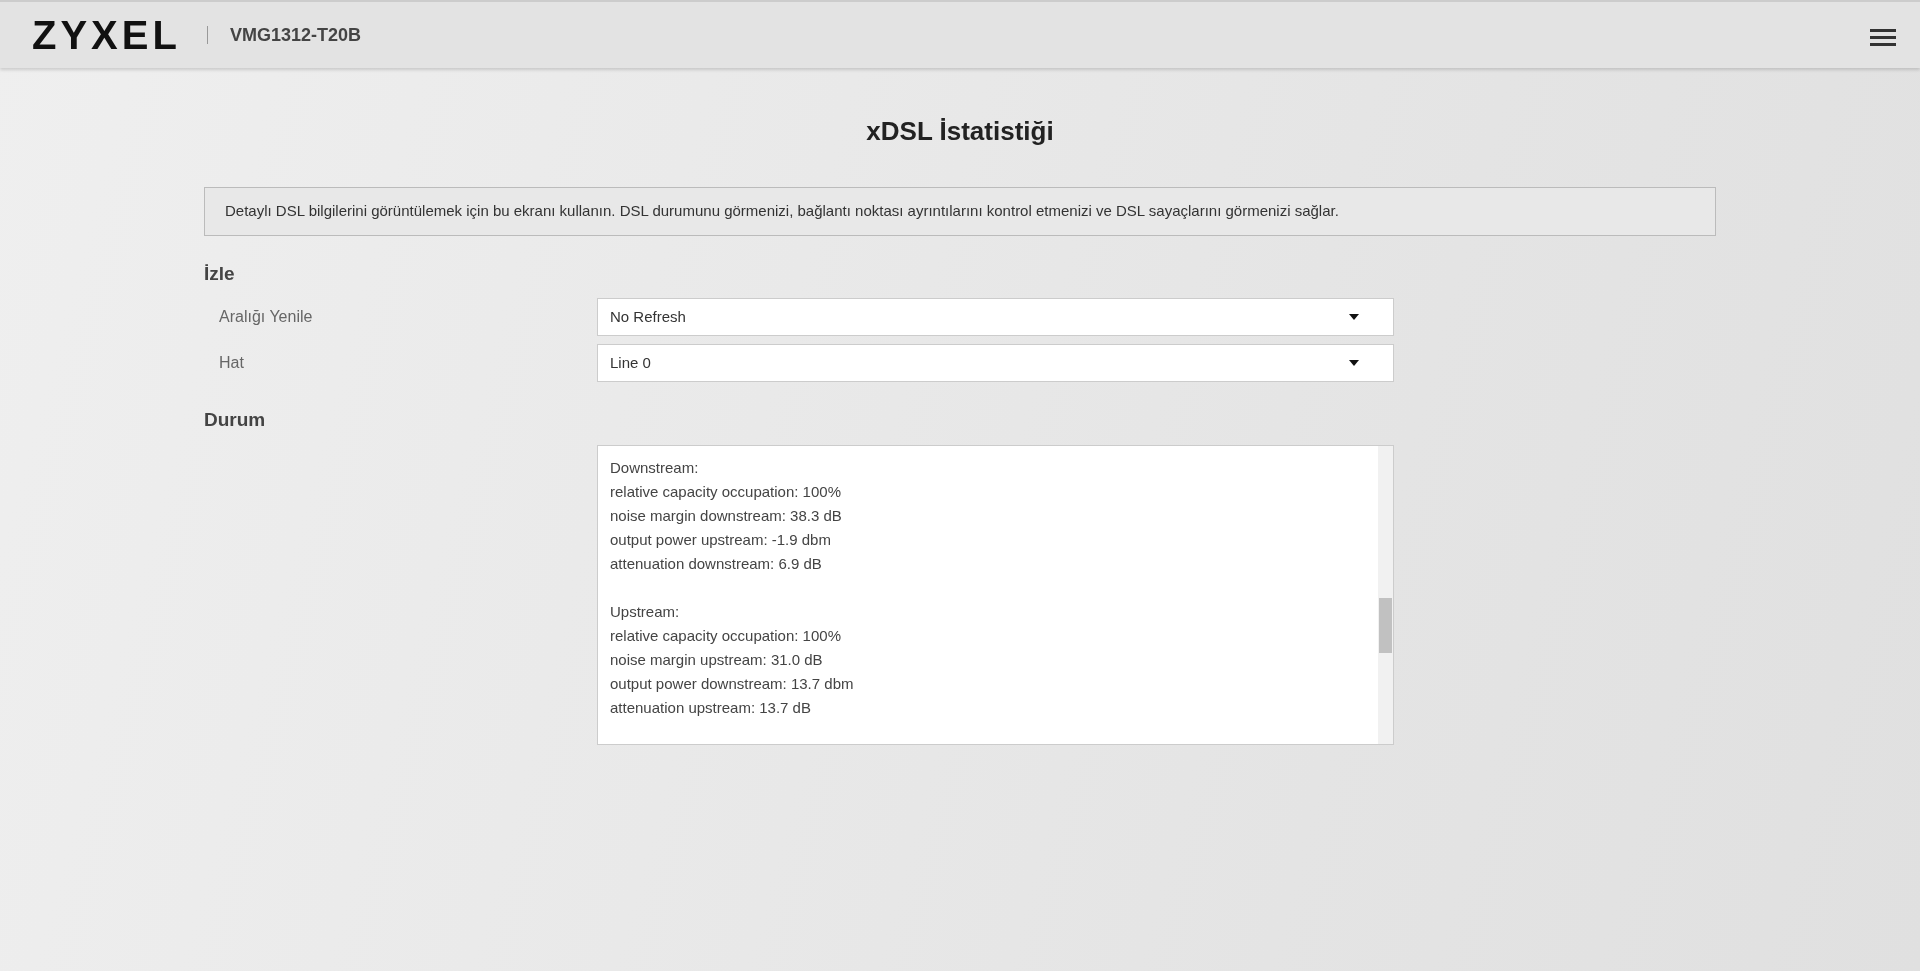 This screenshot has width=1920, height=971. Describe the element at coordinates (995, 594) in the screenshot. I see `status-text-area` at that location.